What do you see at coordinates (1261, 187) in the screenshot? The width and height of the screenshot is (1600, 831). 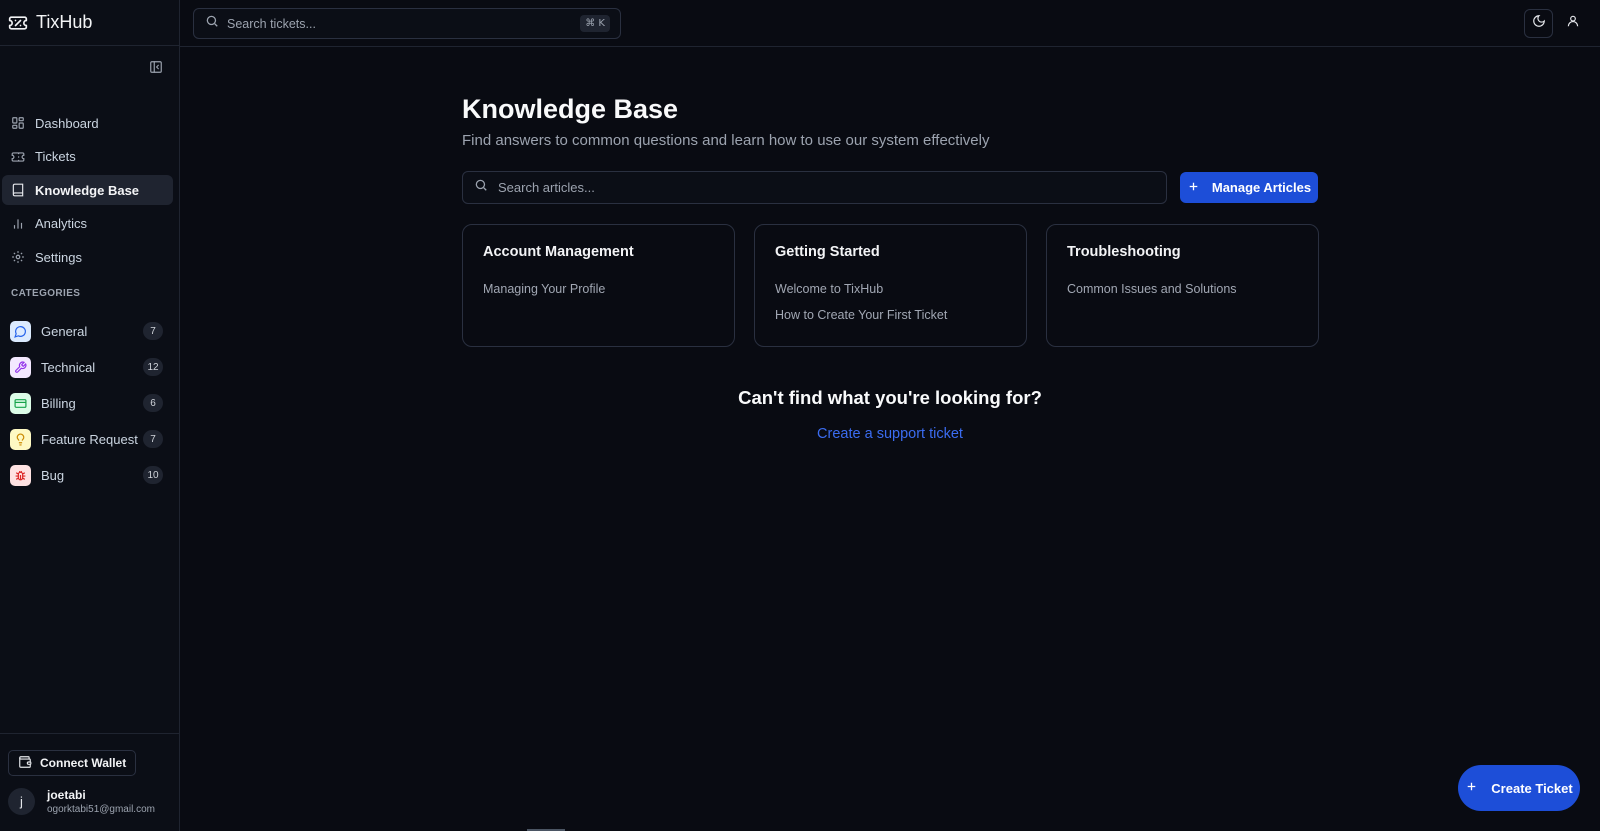 I see `manage-articles-label: Manage Articles` at bounding box center [1261, 187].